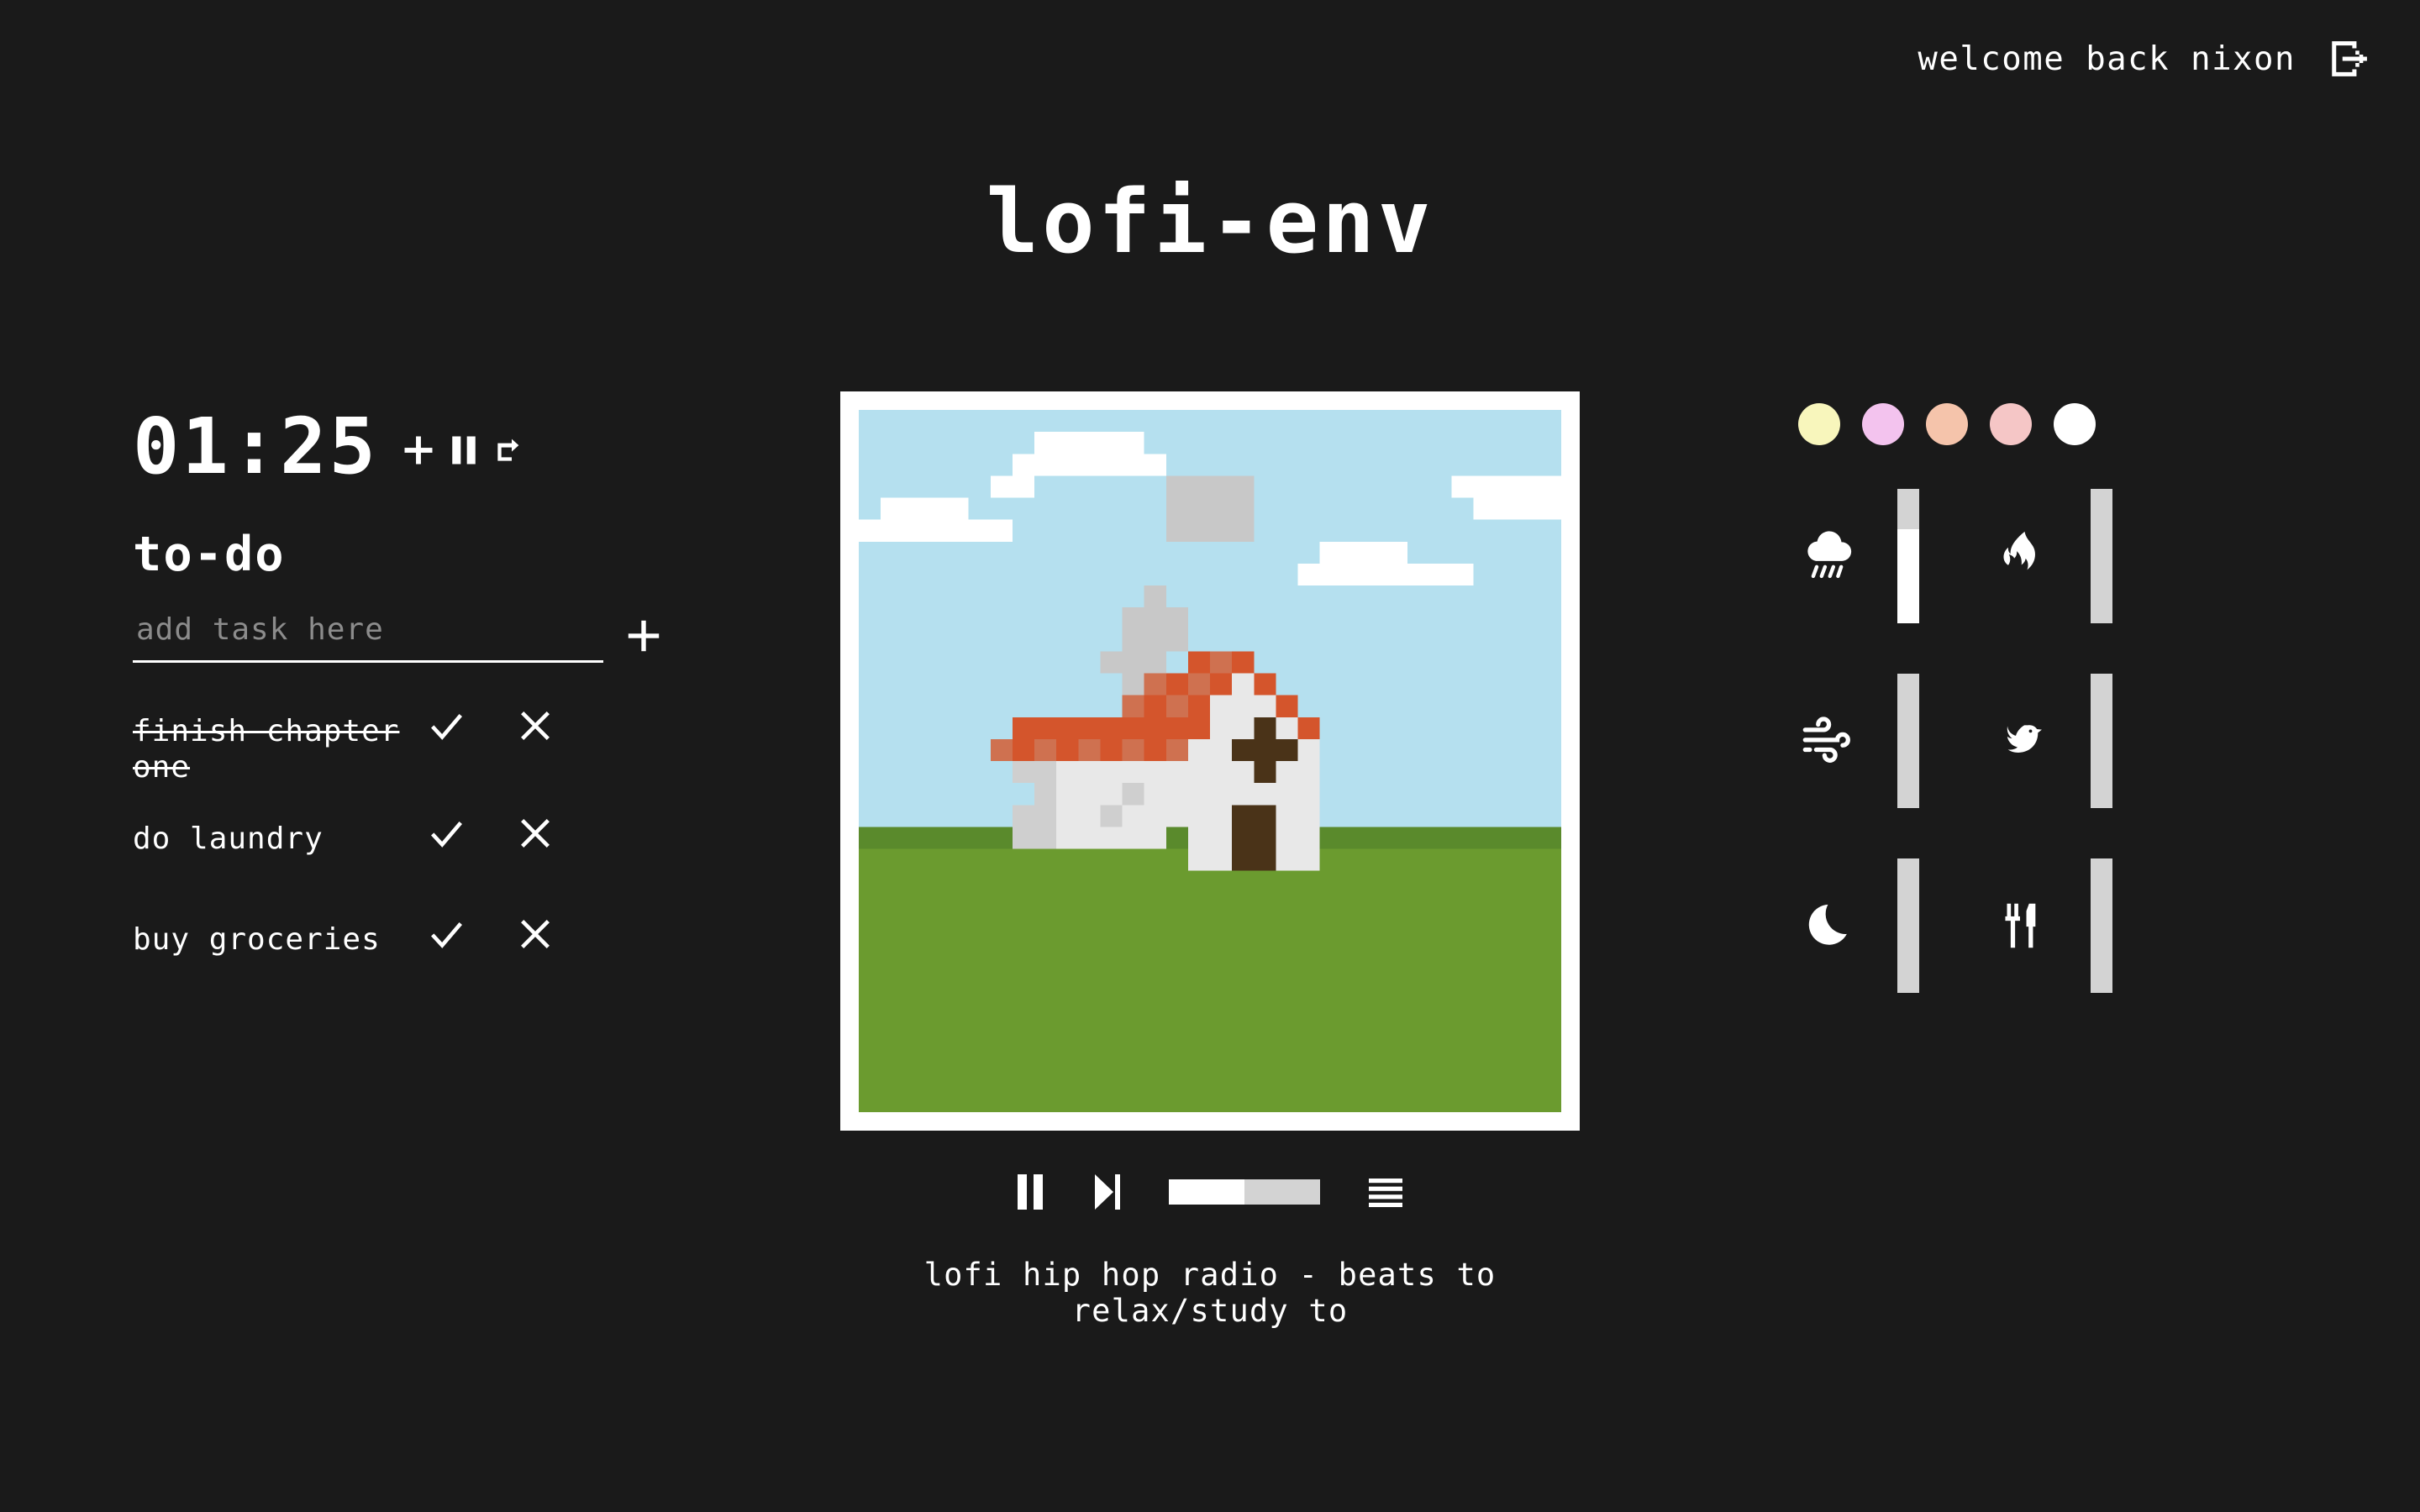 The width and height of the screenshot is (2420, 1512). I want to click on theme-swatch-cream, so click(1819, 424).